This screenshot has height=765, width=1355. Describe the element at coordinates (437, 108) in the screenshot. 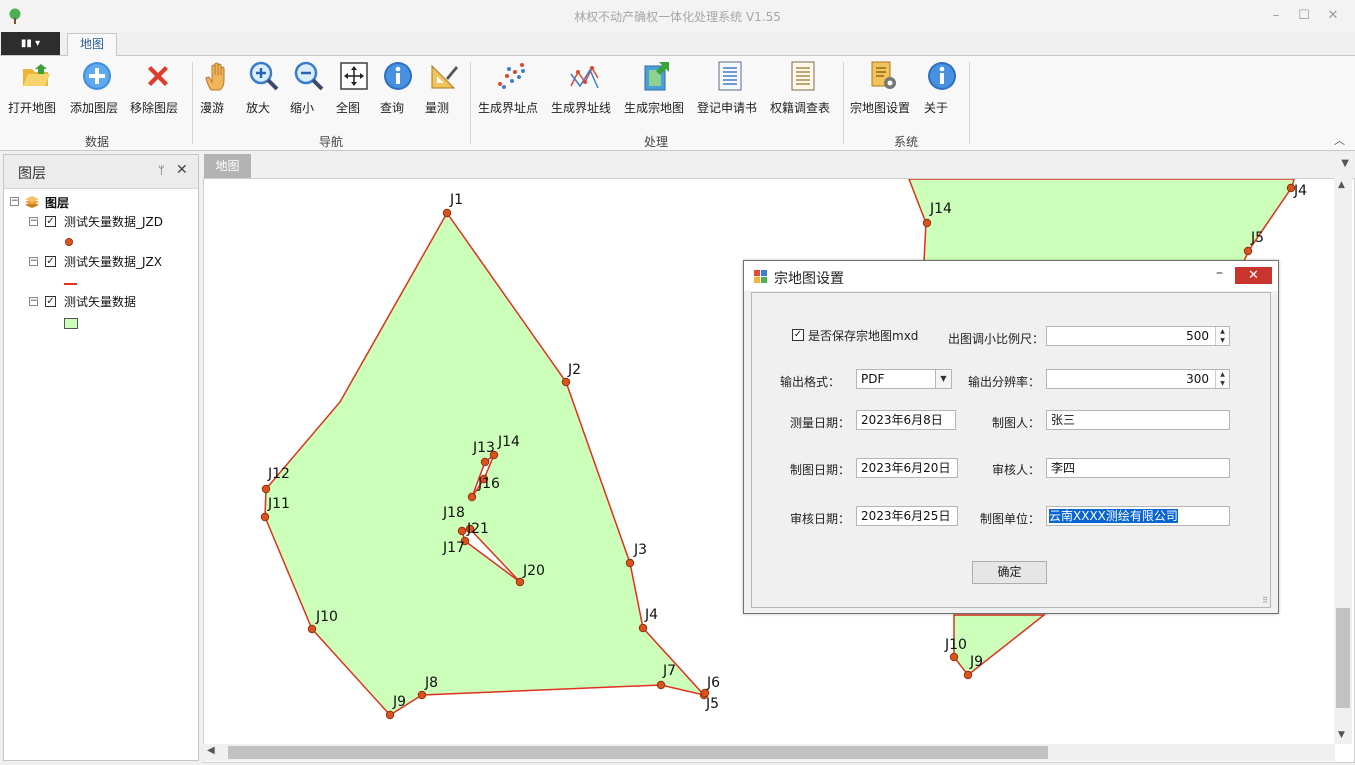

I see `measure-label: 量测` at that location.